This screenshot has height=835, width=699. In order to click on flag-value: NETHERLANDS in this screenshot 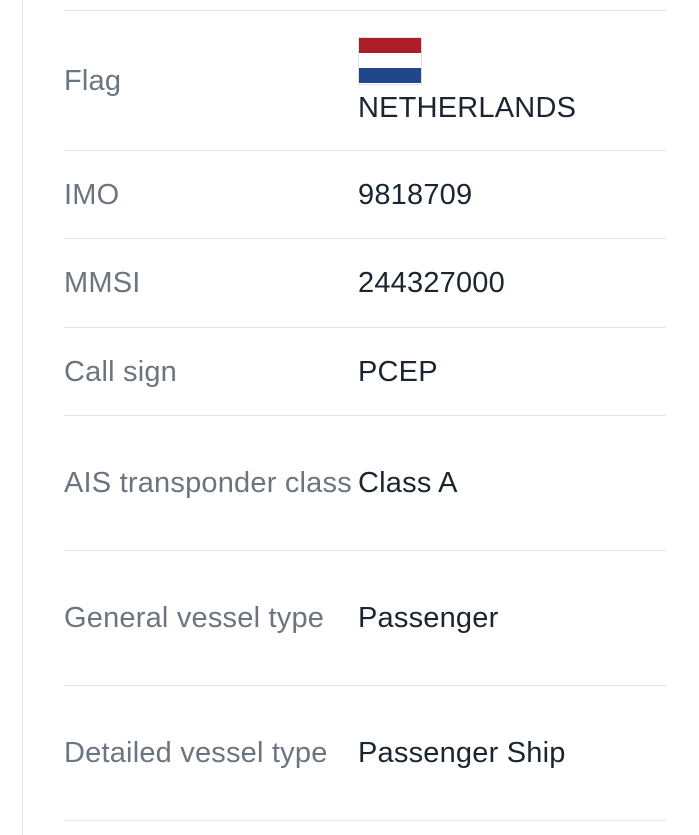, I will do `click(512, 80)`.